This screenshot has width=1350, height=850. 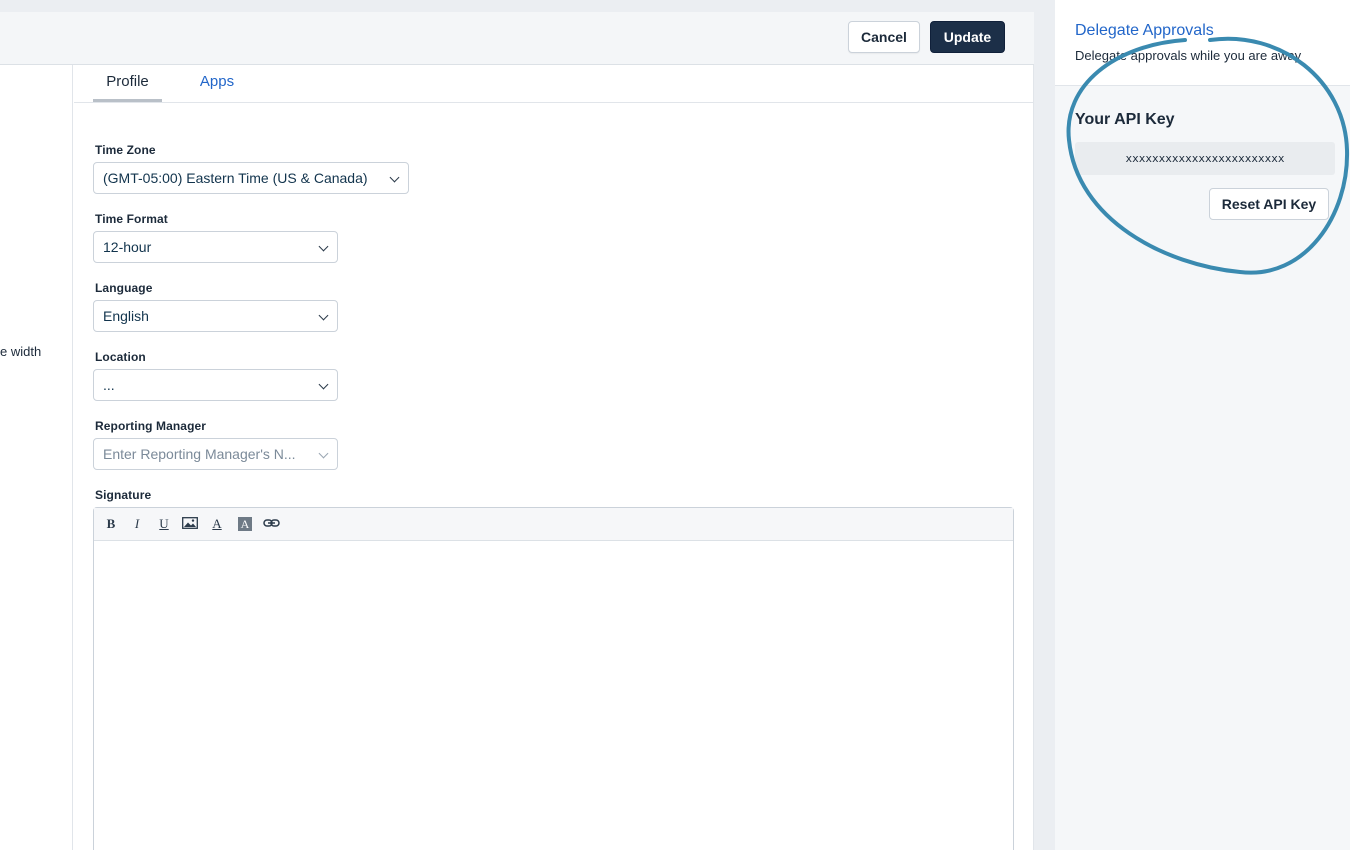 What do you see at coordinates (137, 524) in the screenshot?
I see `italic-icon: I` at bounding box center [137, 524].